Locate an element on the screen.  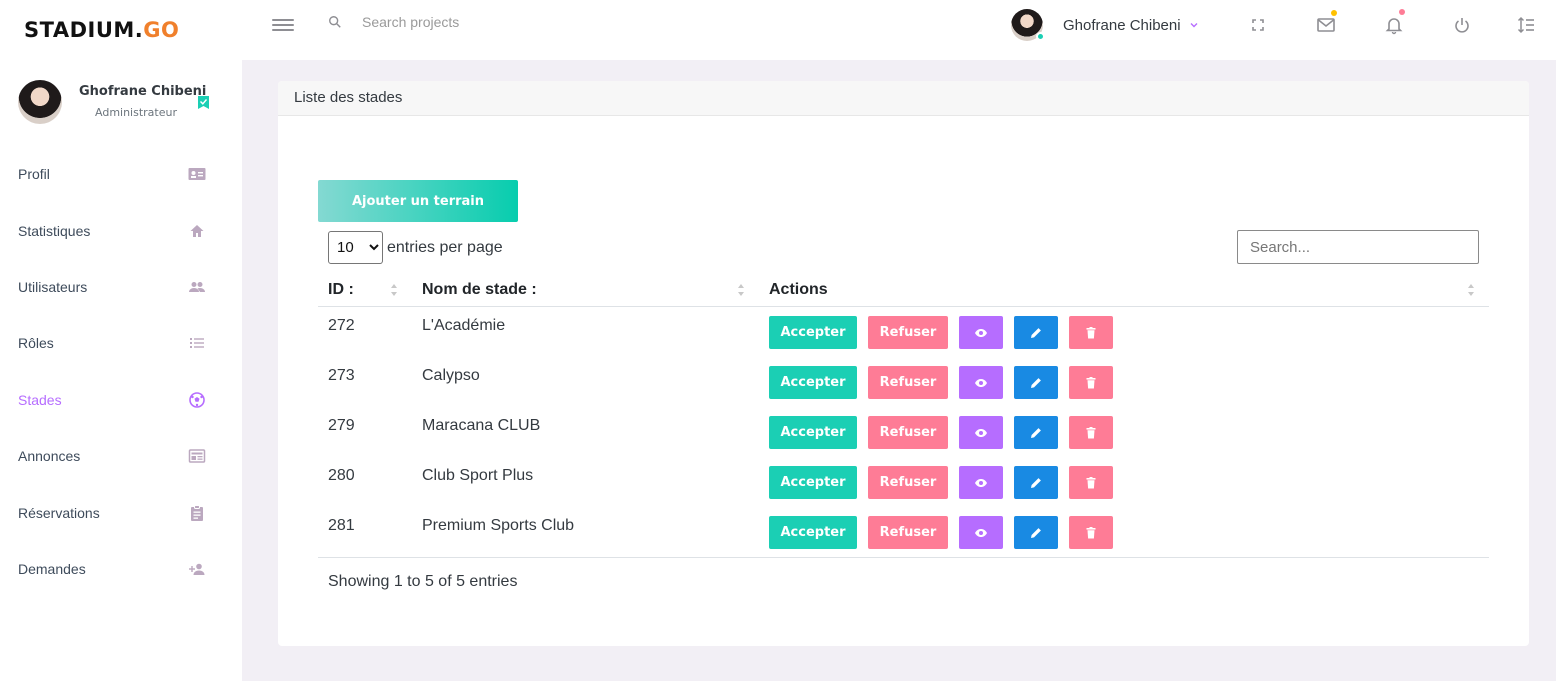
bell-icon is located at coordinates (1394, 25).